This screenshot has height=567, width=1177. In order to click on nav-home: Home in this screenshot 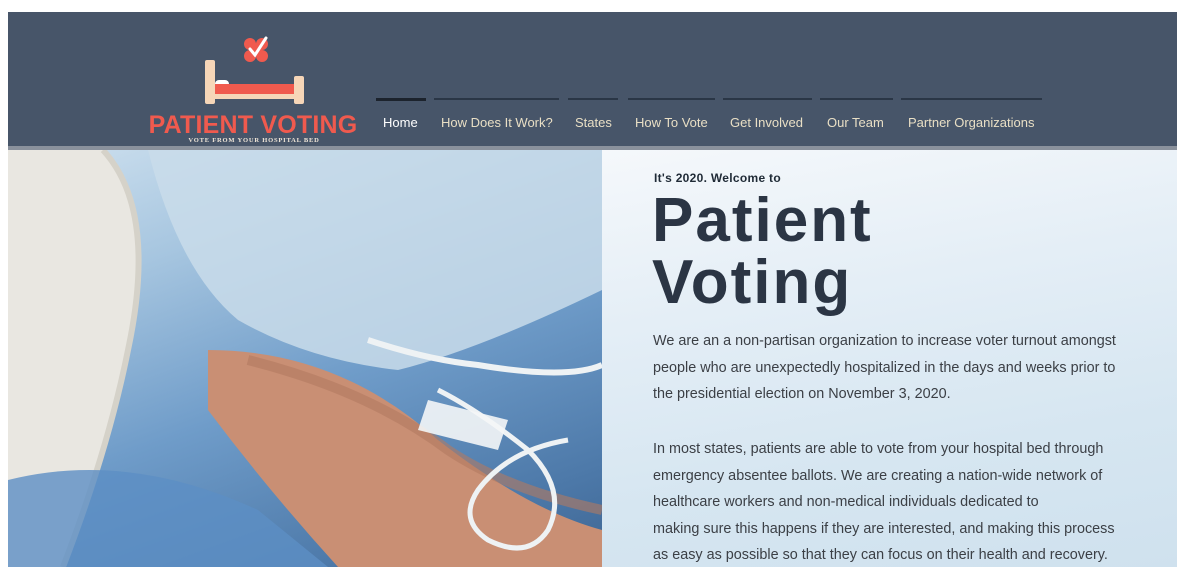, I will do `click(401, 118)`.